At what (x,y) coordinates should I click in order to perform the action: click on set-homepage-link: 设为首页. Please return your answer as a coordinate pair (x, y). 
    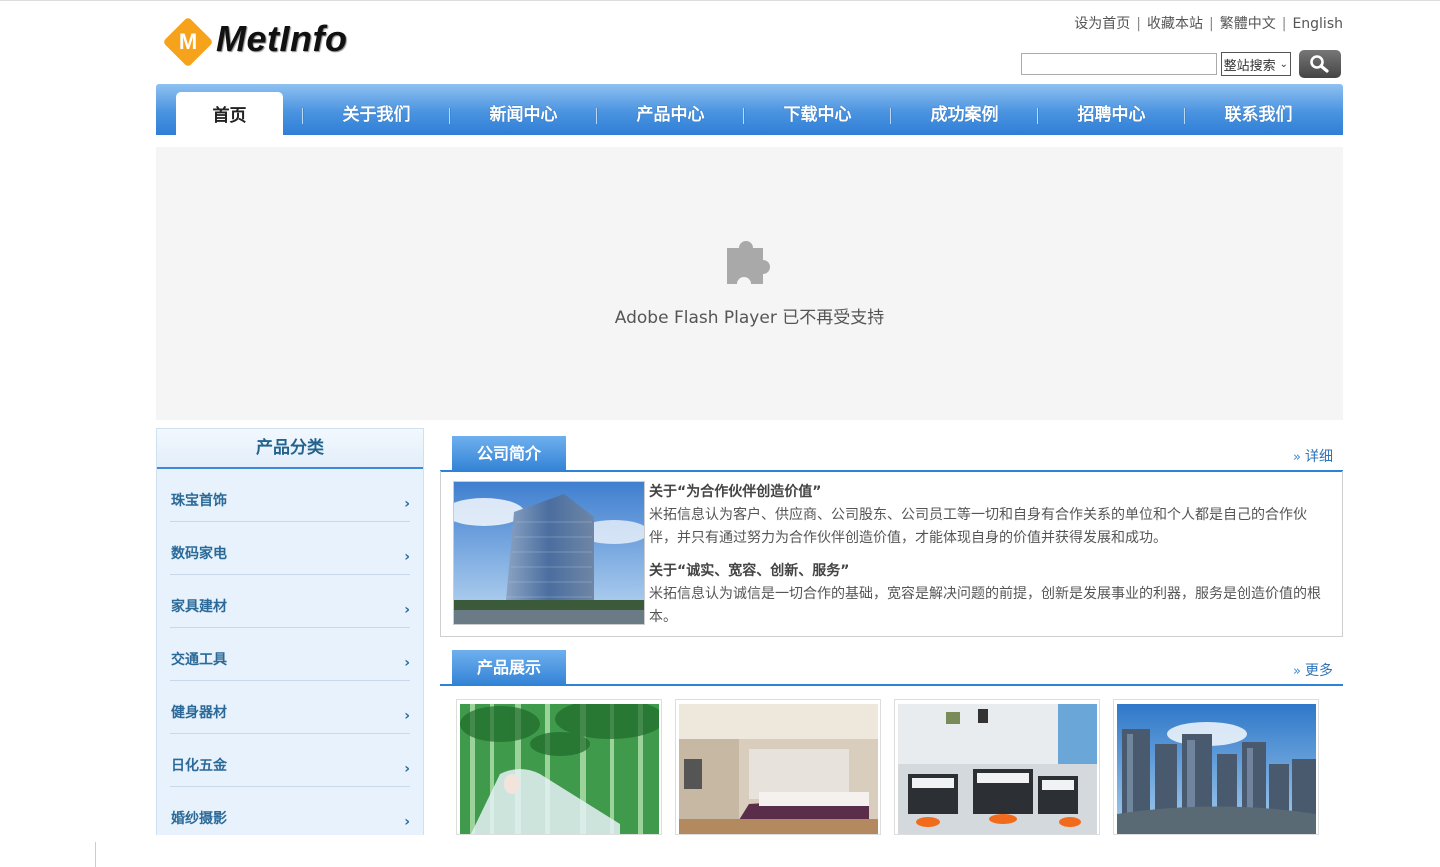
    Looking at the image, I should click on (1102, 24).